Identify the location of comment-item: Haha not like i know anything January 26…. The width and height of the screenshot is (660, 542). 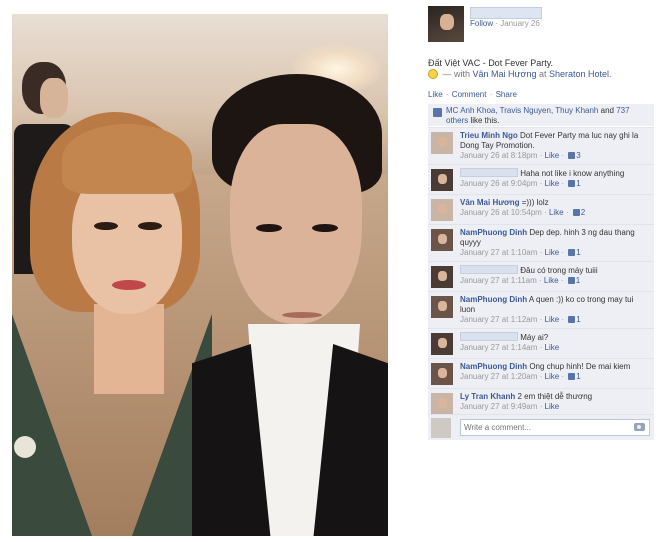
(541, 179).